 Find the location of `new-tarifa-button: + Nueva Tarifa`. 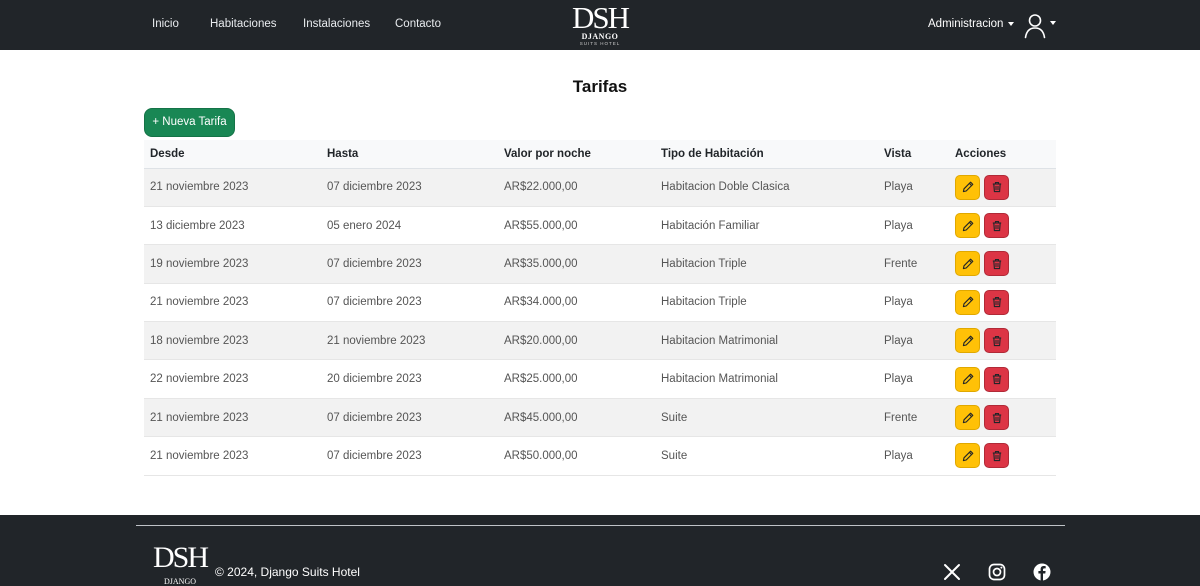

new-tarifa-button: + Nueva Tarifa is located at coordinates (189, 122).